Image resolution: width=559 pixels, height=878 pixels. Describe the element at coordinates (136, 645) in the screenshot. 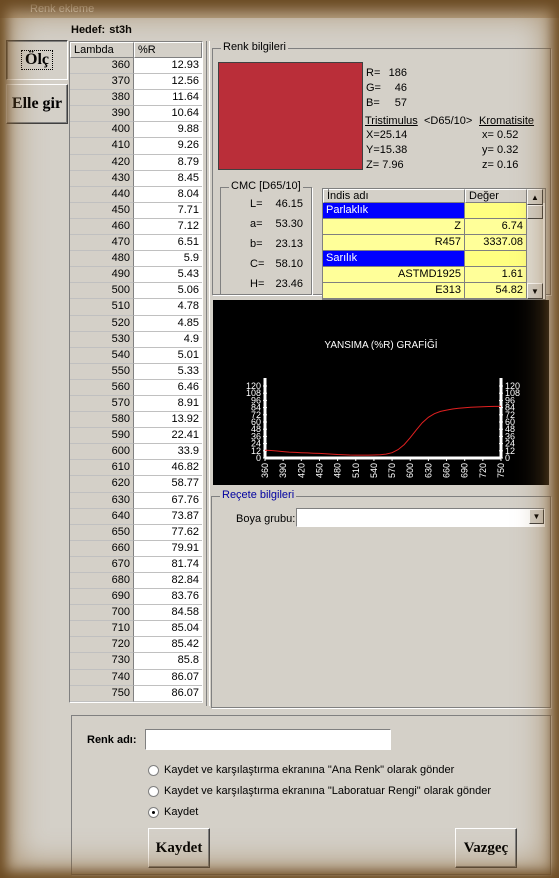

I see `table-row: 720 85.42` at that location.